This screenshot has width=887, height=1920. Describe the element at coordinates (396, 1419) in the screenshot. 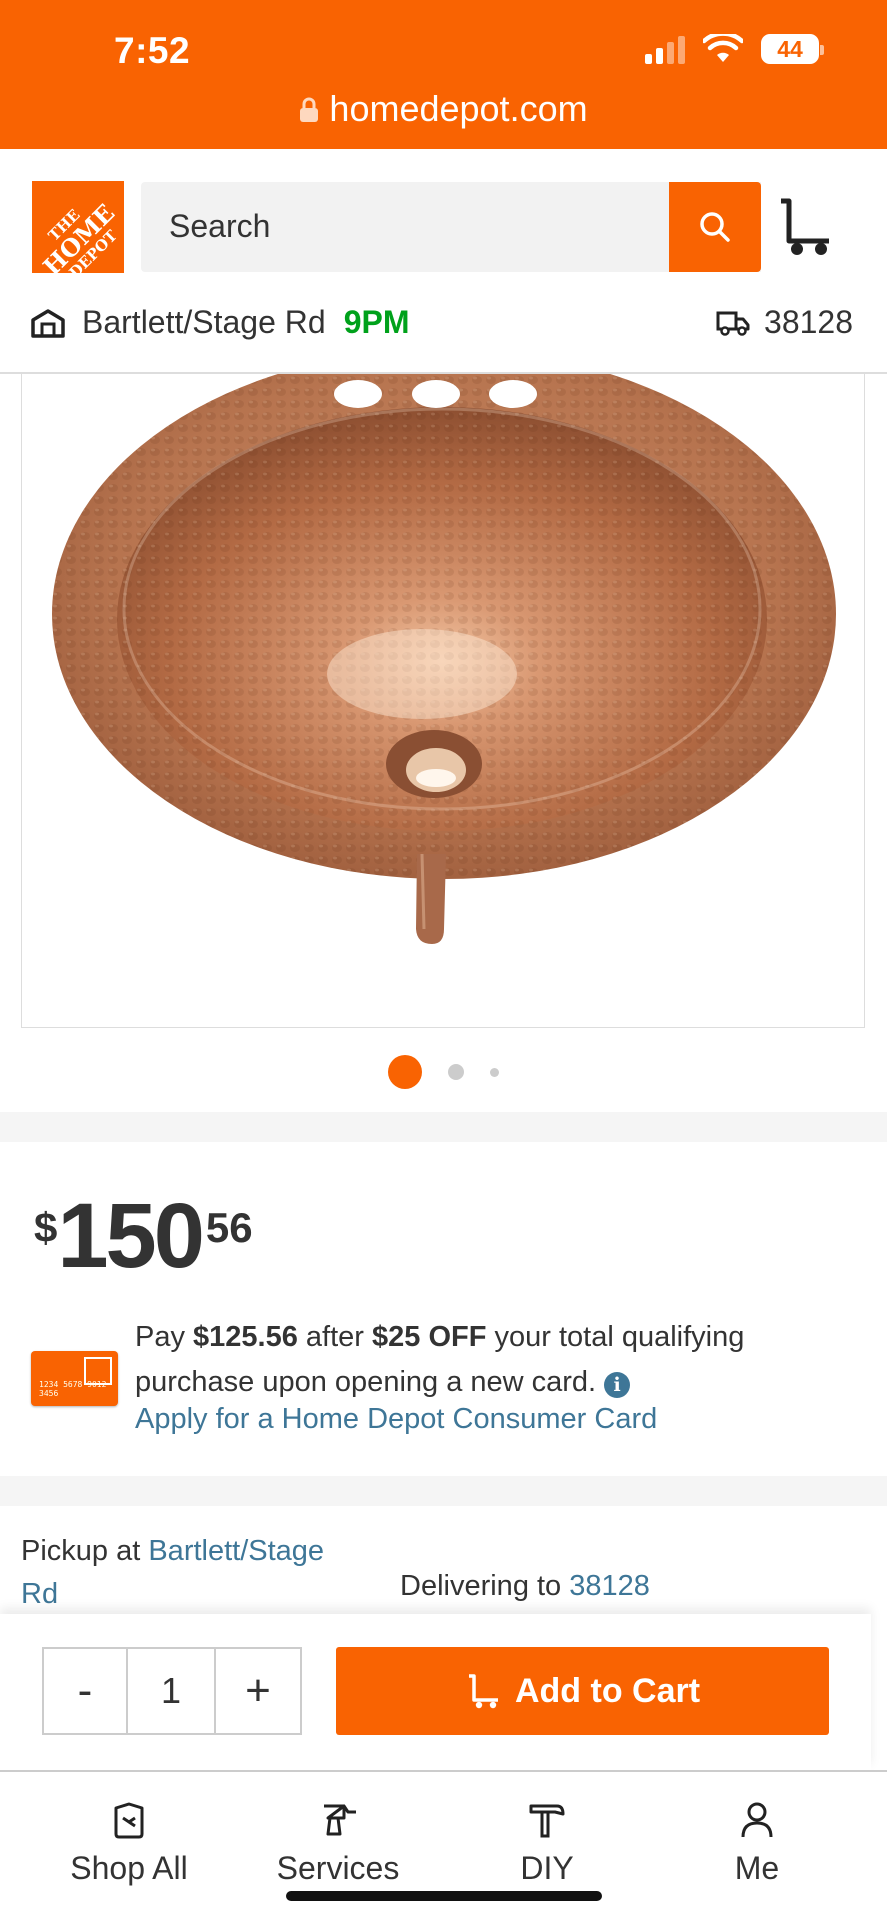

I see `apply-card-link: Apply for a Home Depot Consumer Card` at that location.